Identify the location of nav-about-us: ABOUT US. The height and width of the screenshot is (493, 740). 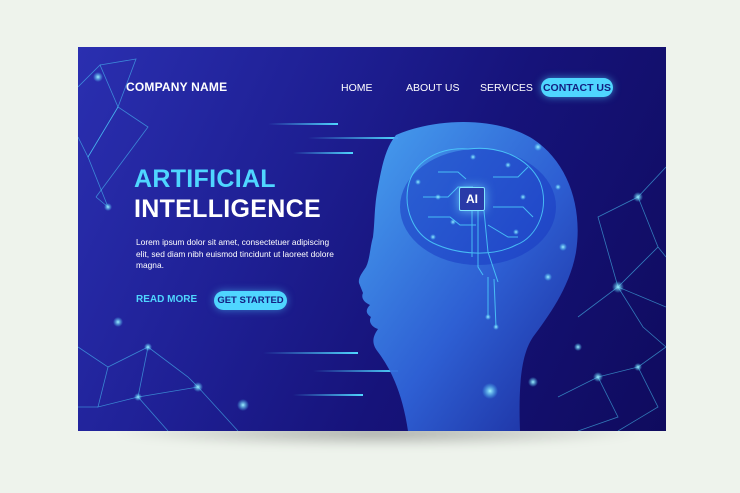
(432, 88).